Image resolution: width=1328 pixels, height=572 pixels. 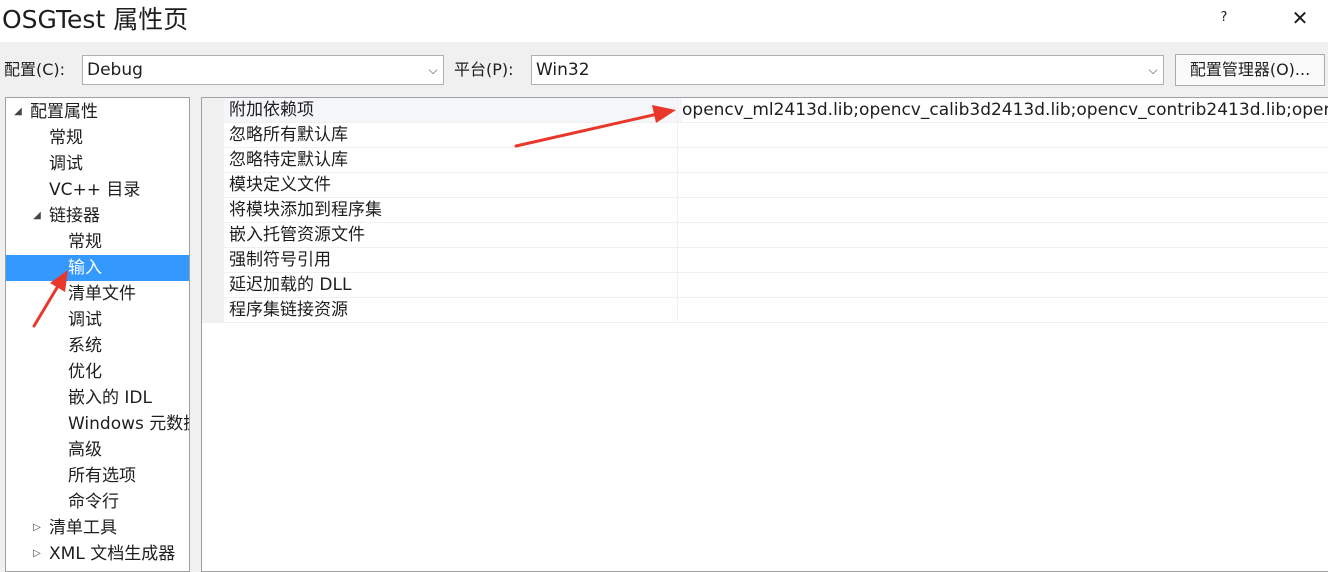 I want to click on tree-item: 高级, so click(x=97, y=450).